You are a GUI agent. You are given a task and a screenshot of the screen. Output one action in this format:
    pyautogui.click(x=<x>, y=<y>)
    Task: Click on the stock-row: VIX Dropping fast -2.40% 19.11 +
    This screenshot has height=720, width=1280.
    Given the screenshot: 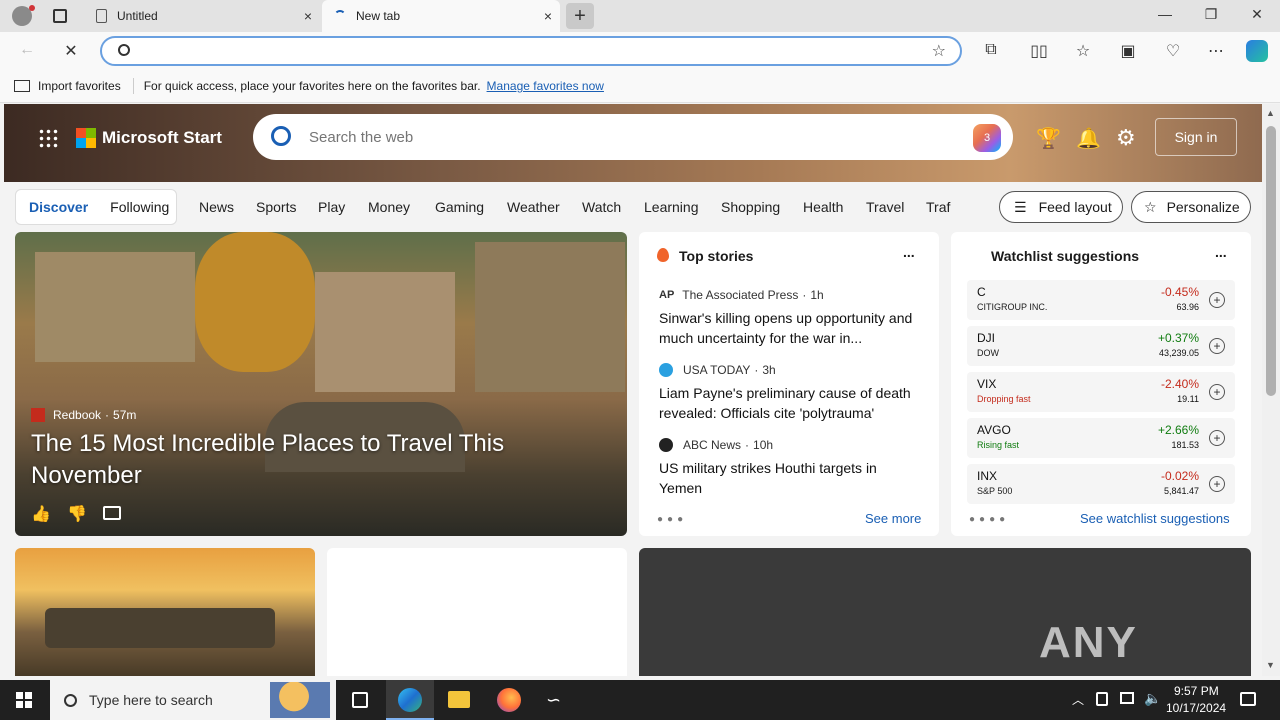 What is the action you would take?
    pyautogui.click(x=1101, y=392)
    